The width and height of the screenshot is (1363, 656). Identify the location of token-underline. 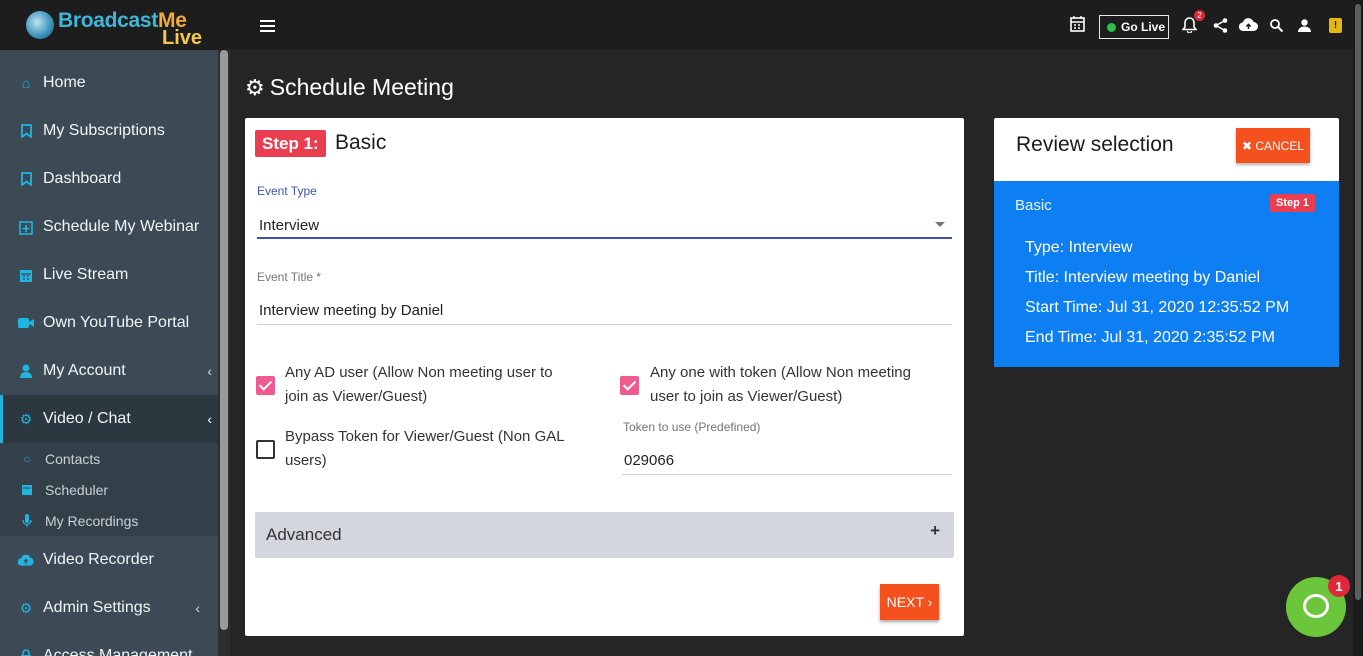
(787, 474).